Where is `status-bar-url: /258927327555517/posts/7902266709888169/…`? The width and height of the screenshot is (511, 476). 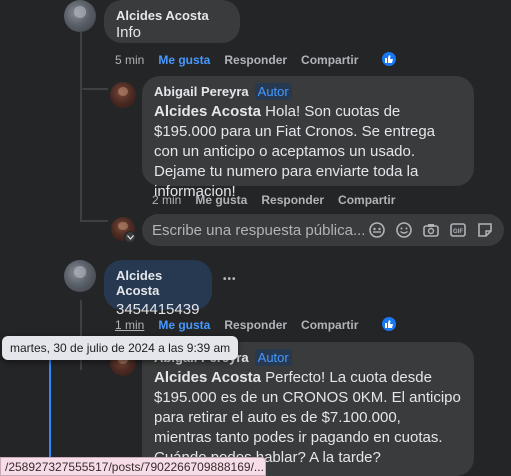 status-bar-url: /258927327555517/posts/7902266709888169/… is located at coordinates (133, 466).